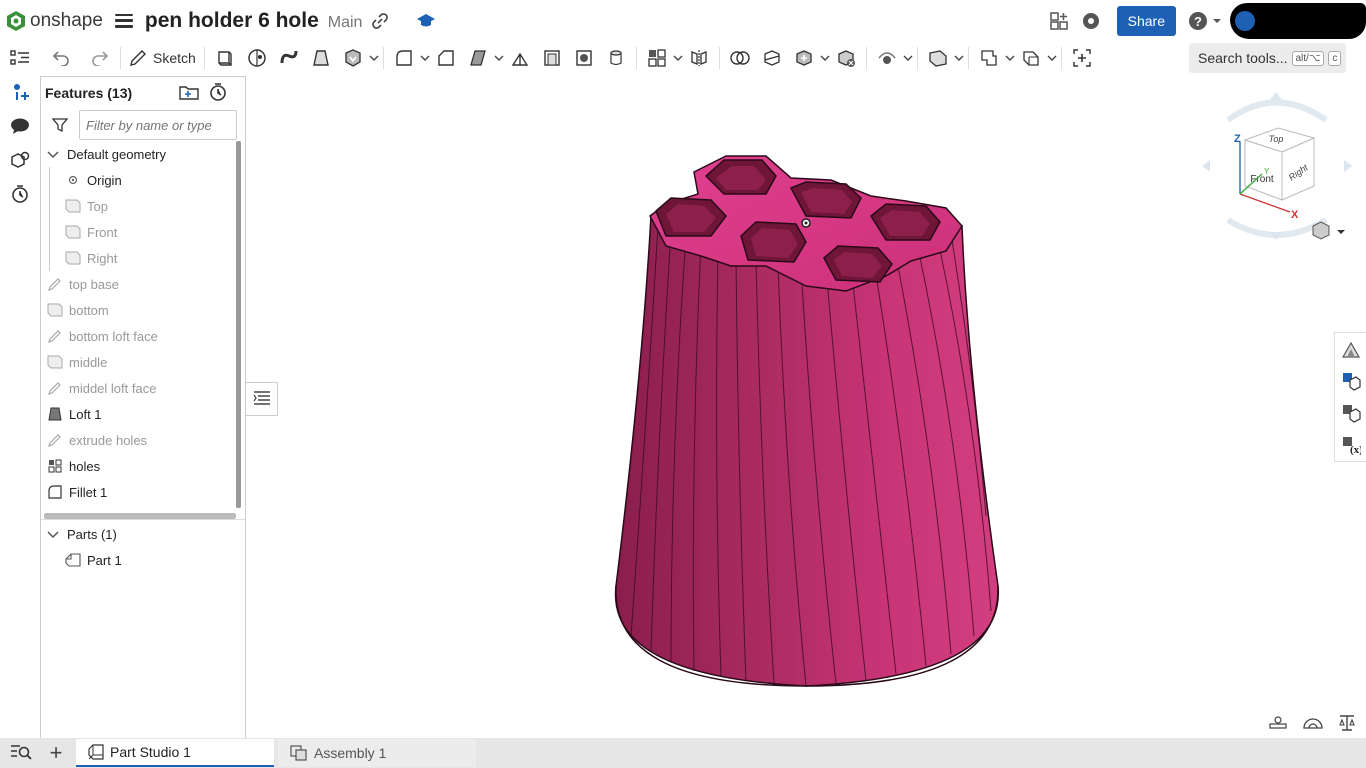 Image resolution: width=1366 pixels, height=768 pixels. Describe the element at coordinates (100, 58) in the screenshot. I see `redo-icon` at that location.